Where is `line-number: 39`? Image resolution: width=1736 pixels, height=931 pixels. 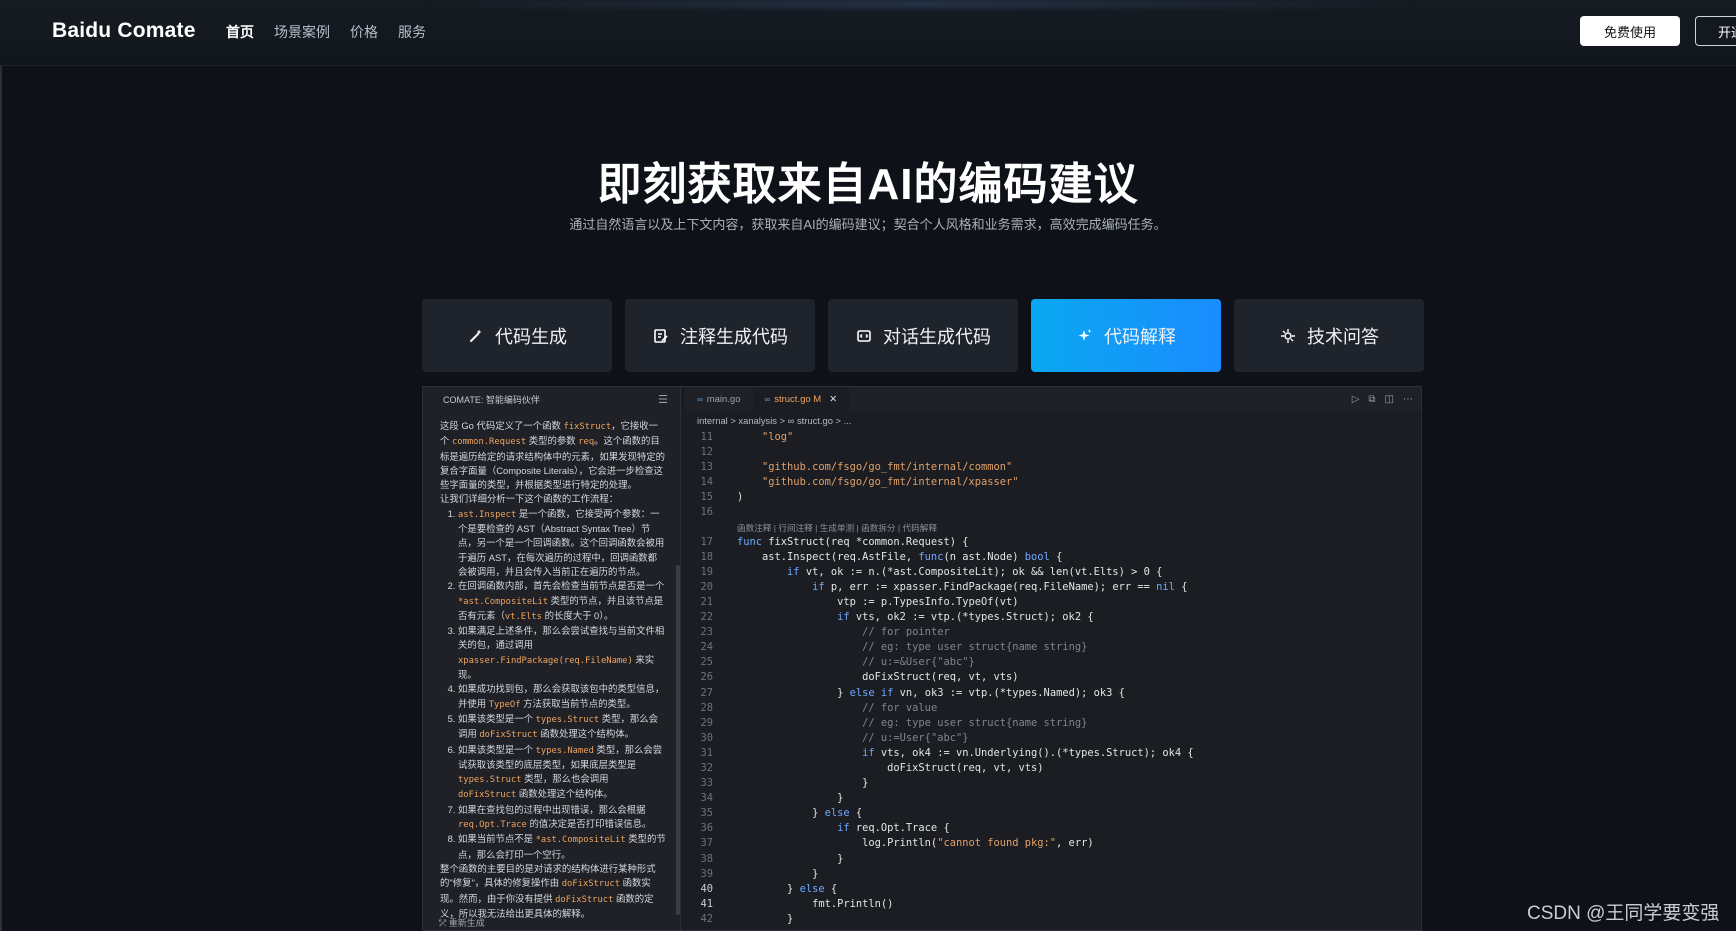 line-number: 39 is located at coordinates (706, 873).